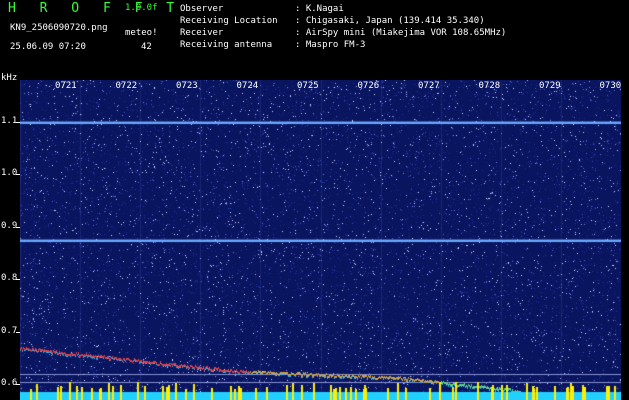 Image resolution: width=629 pixels, height=400 pixels. What do you see at coordinates (330, 45) in the screenshot?
I see `info-value: : Maspro FM-3` at bounding box center [330, 45].